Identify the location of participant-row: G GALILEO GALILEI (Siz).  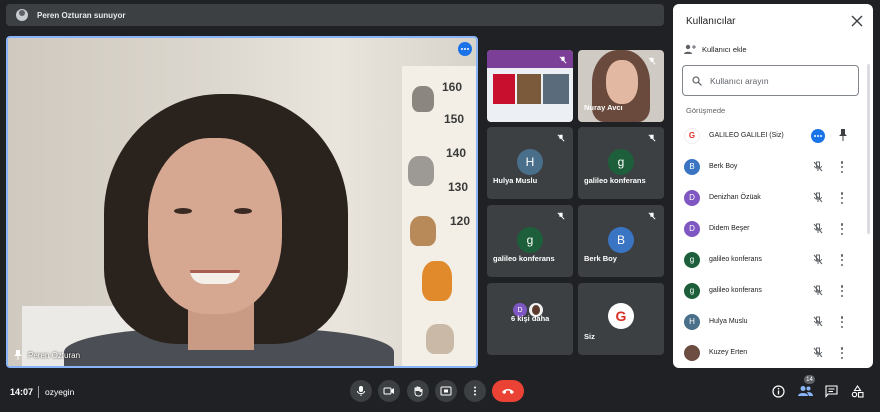
(769, 135).